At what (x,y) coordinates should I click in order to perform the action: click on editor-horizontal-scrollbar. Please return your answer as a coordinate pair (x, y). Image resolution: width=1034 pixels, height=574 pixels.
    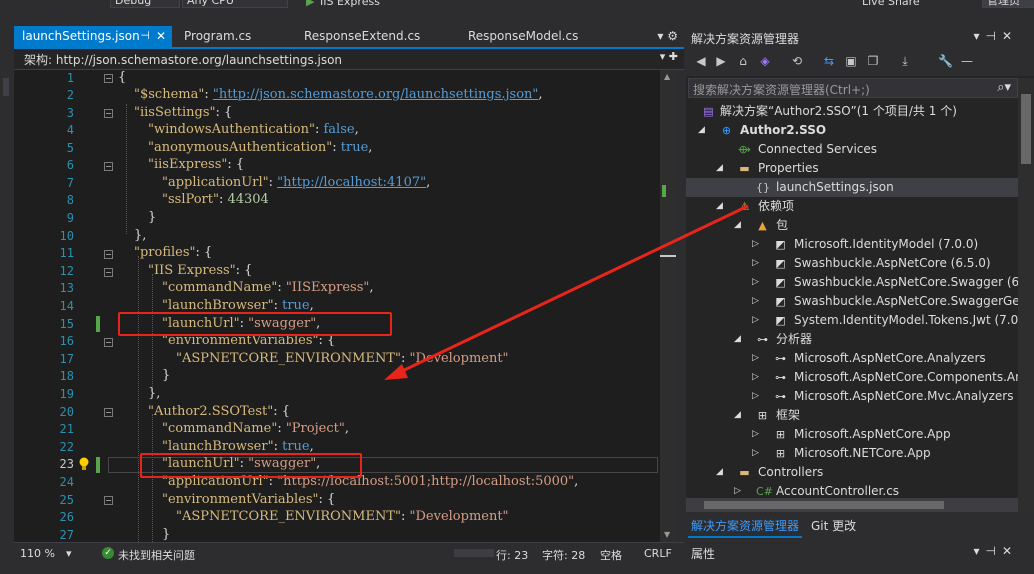
    Looking at the image, I should click on (474, 553).